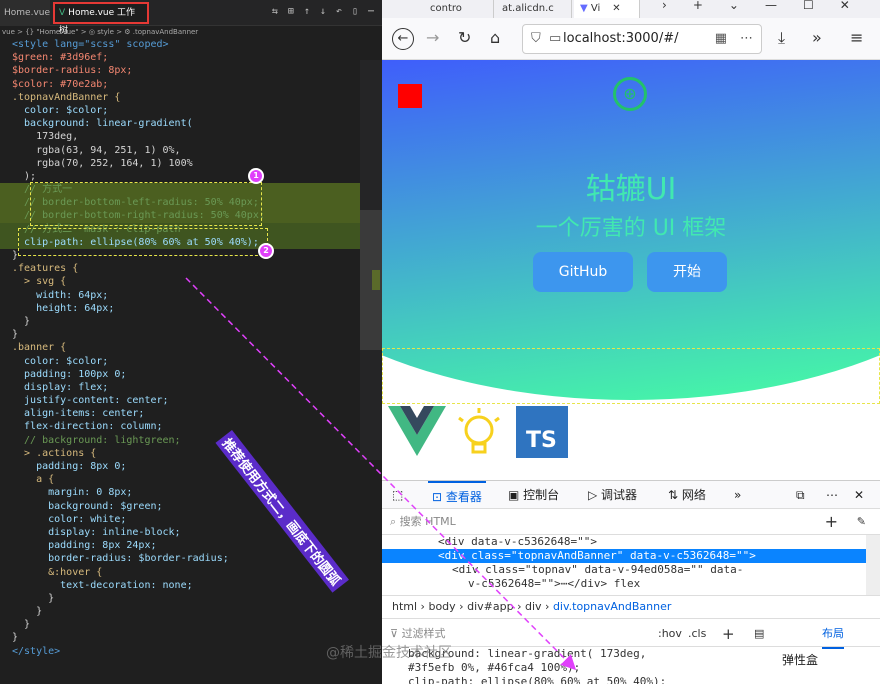 This screenshot has height=684, width=880. What do you see at coordinates (191, 123) in the screenshot?
I see `code-line: background: linear-gradient(` at bounding box center [191, 123].